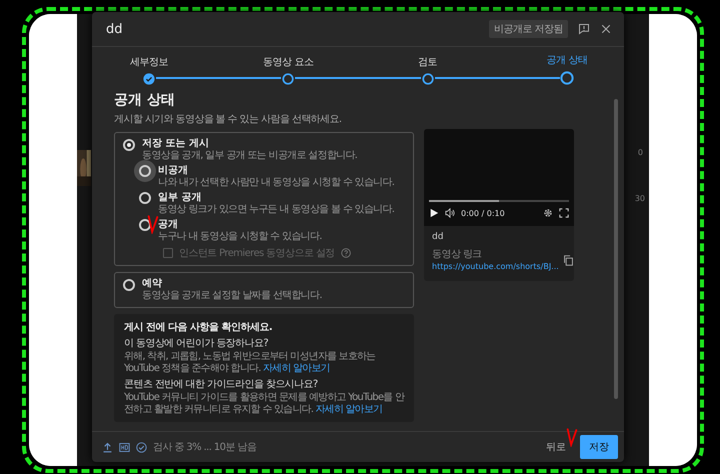 The width and height of the screenshot is (720, 474). I want to click on upload-icon, so click(107, 447).